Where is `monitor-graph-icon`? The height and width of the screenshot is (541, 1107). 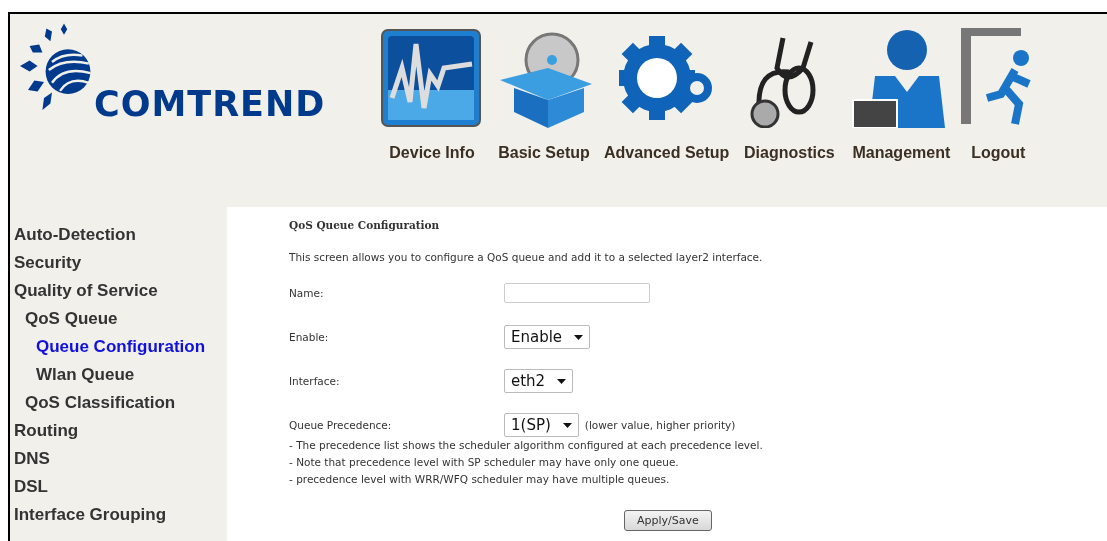
monitor-graph-icon is located at coordinates (432, 78).